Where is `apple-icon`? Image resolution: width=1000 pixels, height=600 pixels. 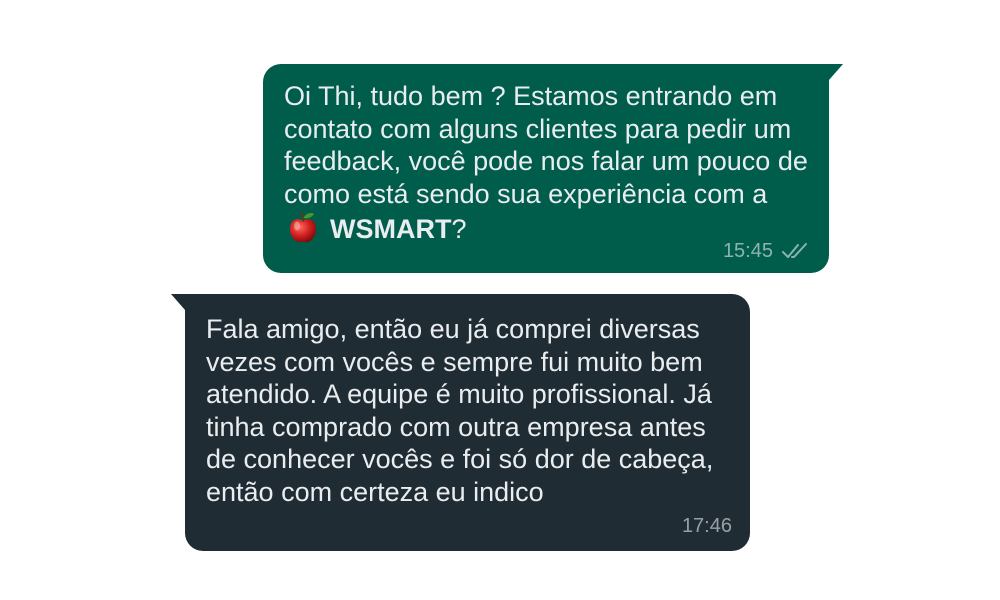 apple-icon is located at coordinates (303, 231).